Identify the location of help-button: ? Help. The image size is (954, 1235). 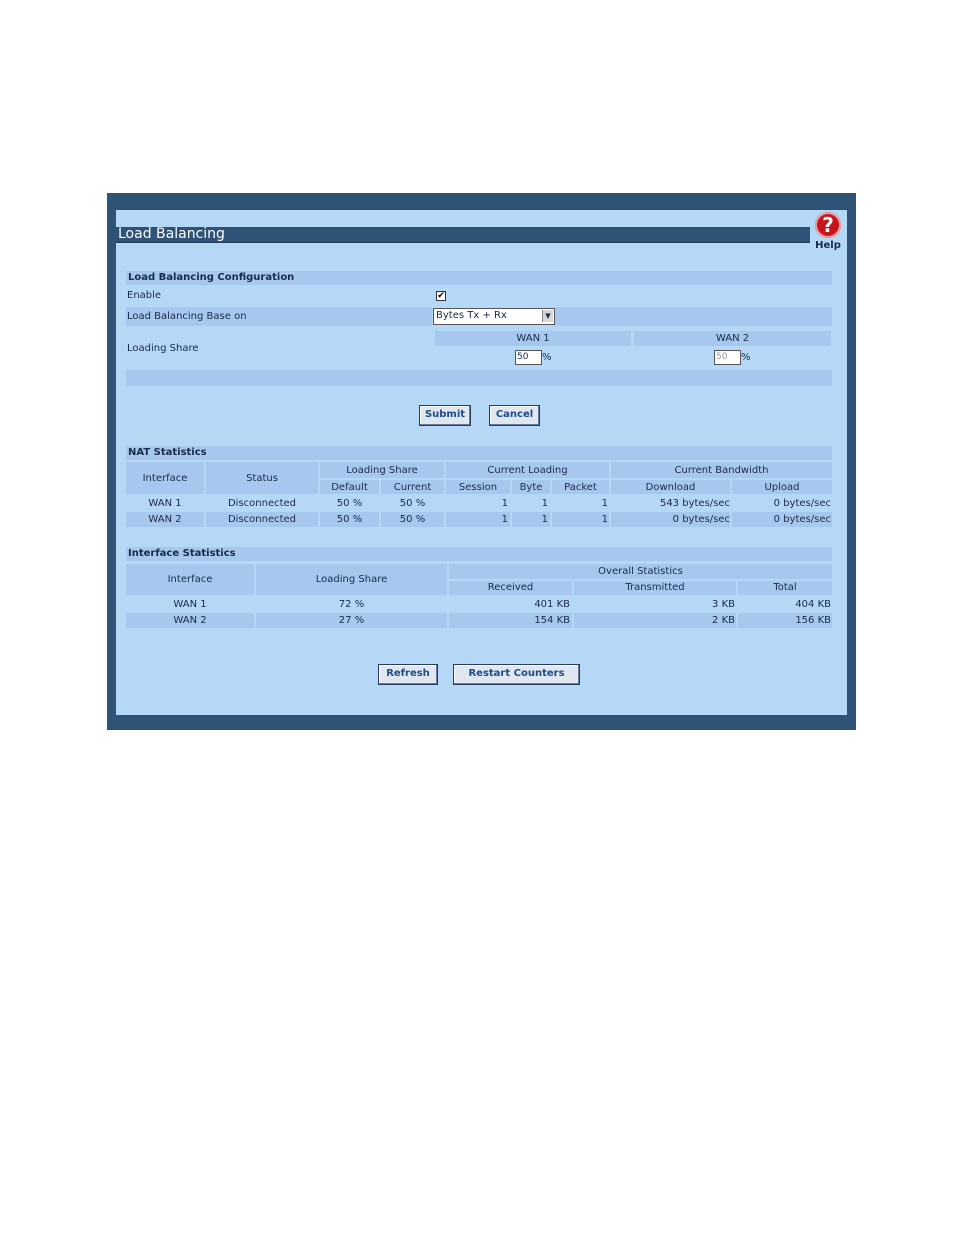
(828, 234).